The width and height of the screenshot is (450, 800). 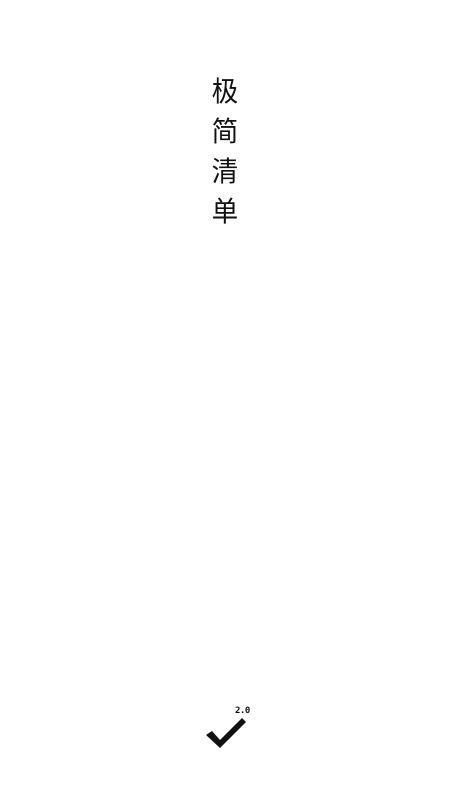 What do you see at coordinates (225, 171) in the screenshot?
I see `app-title-char: 清` at bounding box center [225, 171].